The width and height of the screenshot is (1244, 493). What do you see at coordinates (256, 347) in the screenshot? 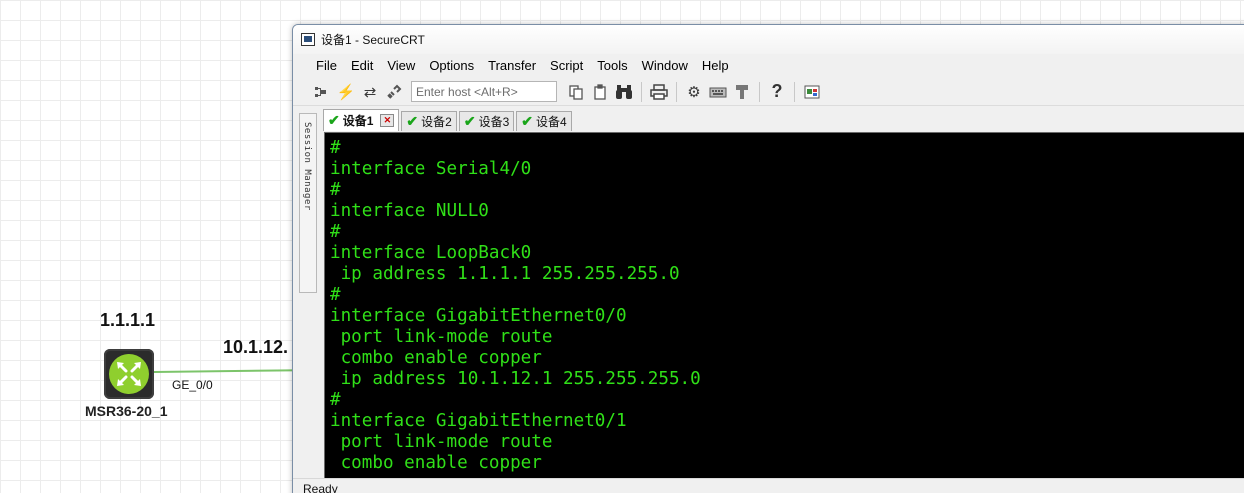
I see `link-ip-label: 10.1.12.` at bounding box center [256, 347].